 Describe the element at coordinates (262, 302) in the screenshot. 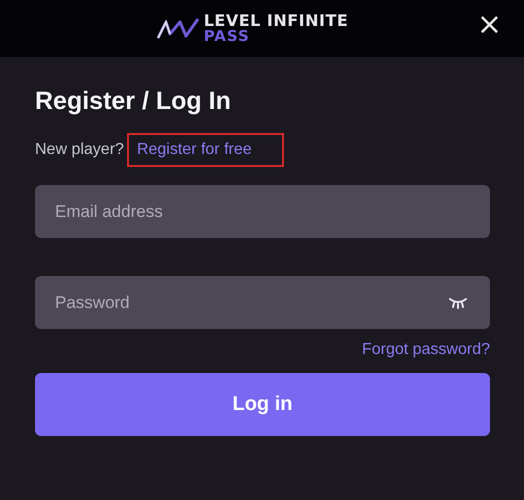

I see `password-field: Password` at that location.